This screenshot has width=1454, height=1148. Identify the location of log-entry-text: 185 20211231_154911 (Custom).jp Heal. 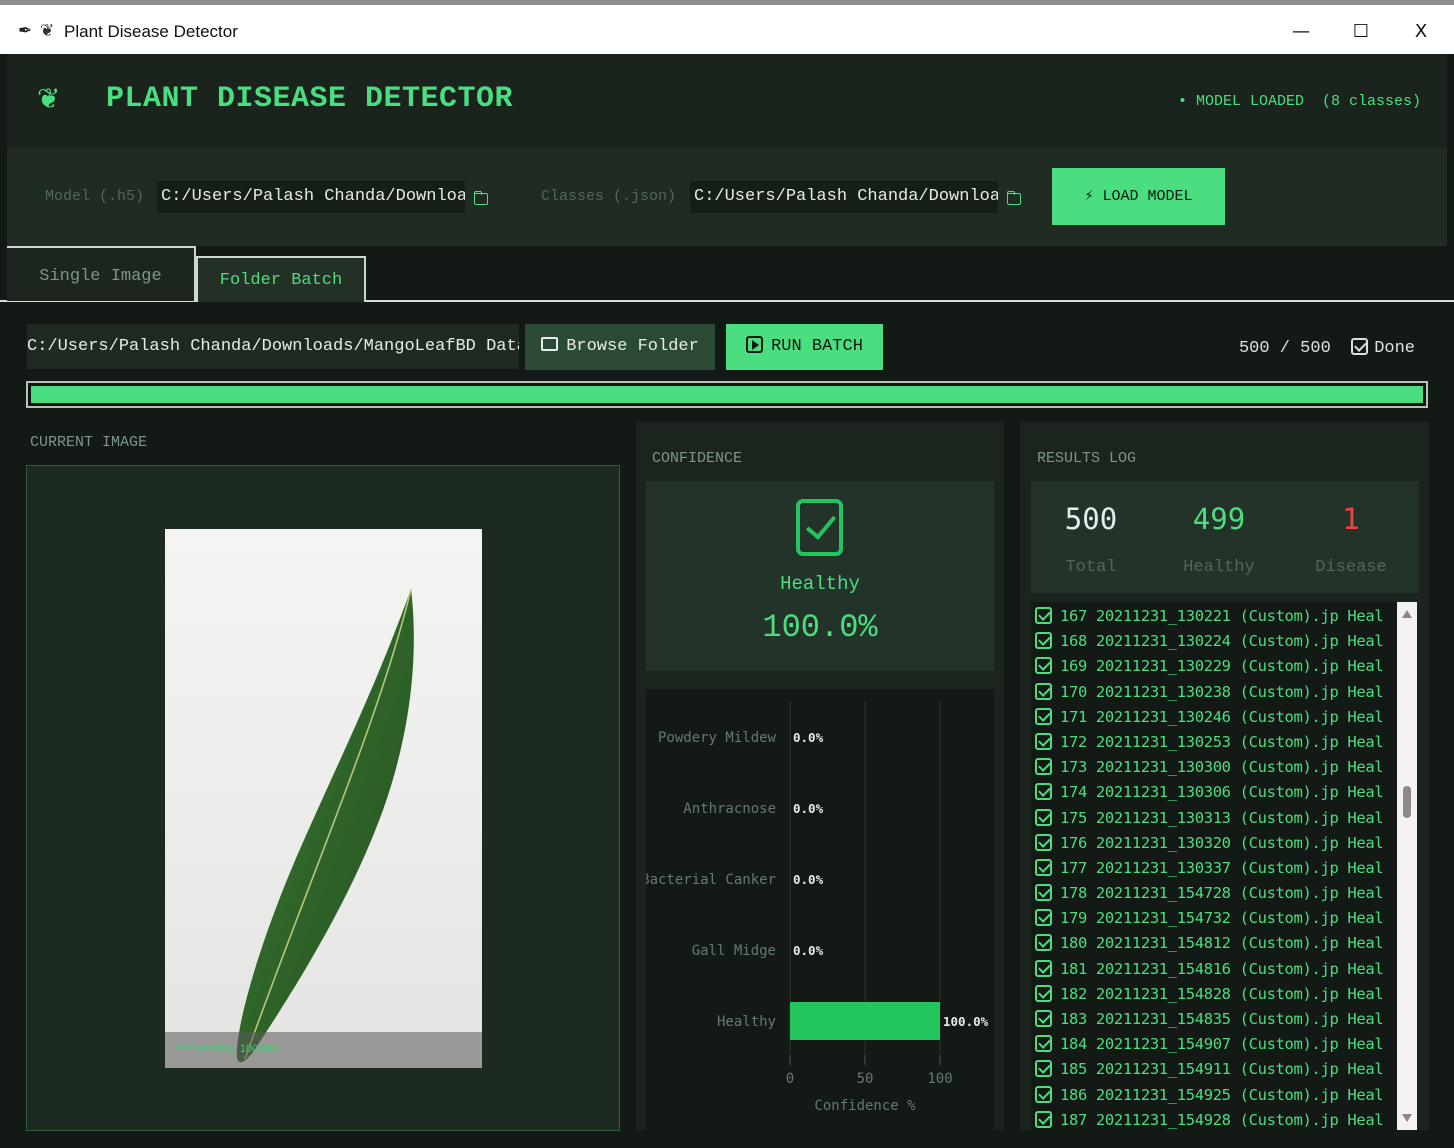
(1222, 1069).